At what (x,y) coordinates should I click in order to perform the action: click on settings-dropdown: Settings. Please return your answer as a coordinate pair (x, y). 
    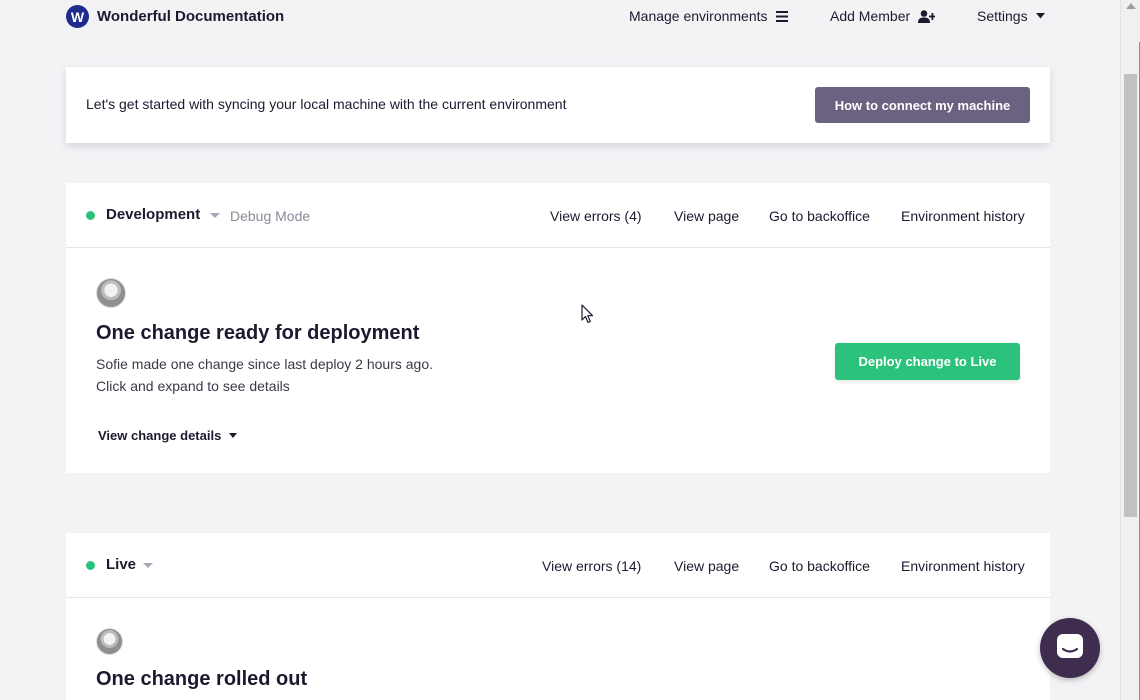
    Looking at the image, I should click on (1011, 16).